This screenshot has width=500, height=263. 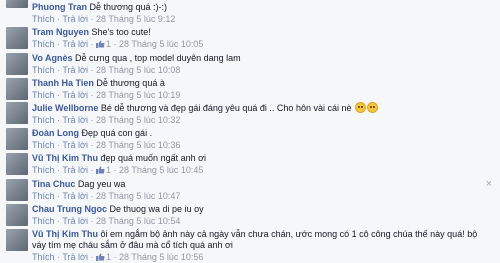 What do you see at coordinates (138, 70) in the screenshot?
I see `comment-timestamp: 28 Tháng 5 lúc 10:08` at bounding box center [138, 70].